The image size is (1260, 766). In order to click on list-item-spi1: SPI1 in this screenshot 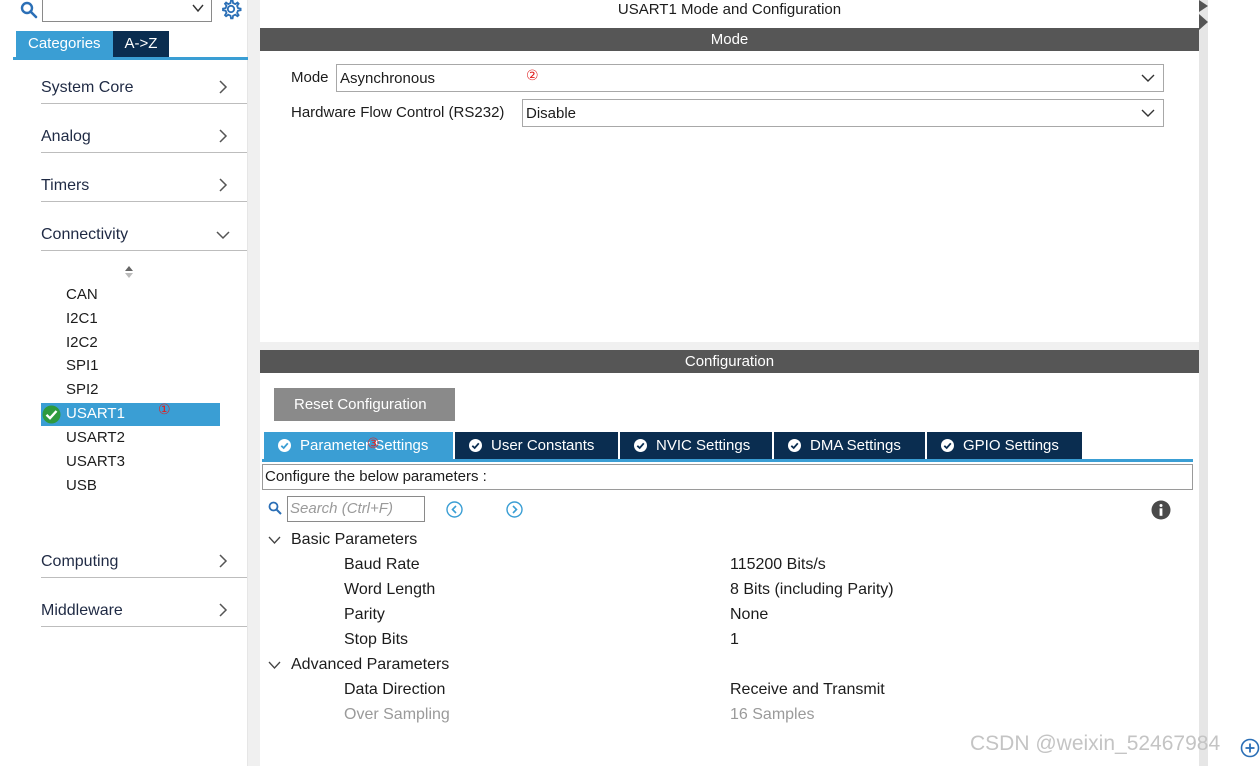, I will do `click(82, 365)`.